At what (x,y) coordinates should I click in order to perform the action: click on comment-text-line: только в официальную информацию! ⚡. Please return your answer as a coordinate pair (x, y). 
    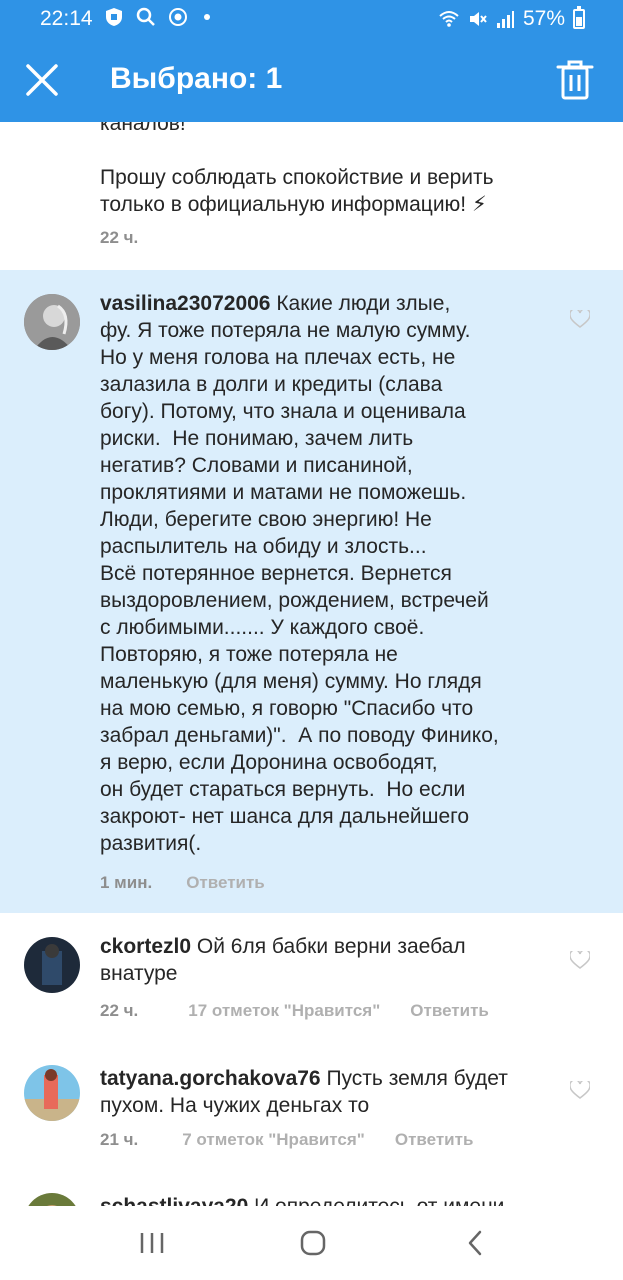
    Looking at the image, I should click on (293, 204).